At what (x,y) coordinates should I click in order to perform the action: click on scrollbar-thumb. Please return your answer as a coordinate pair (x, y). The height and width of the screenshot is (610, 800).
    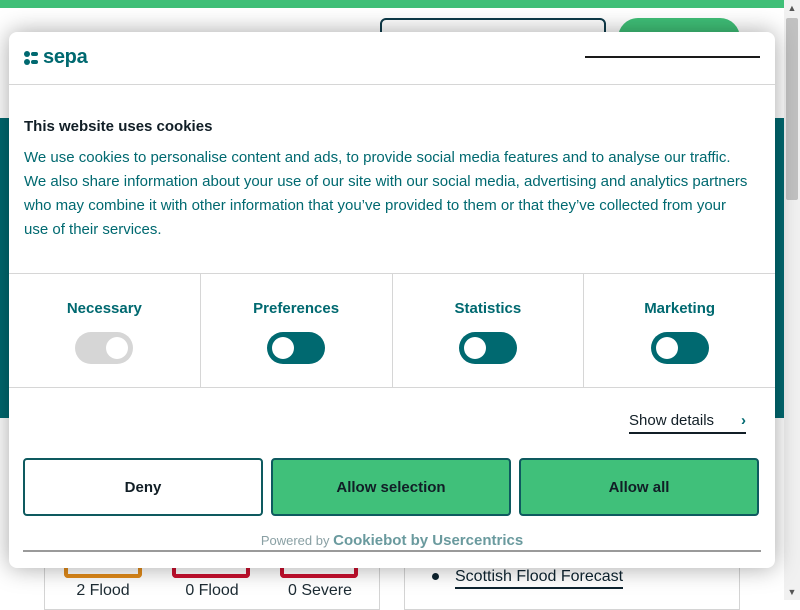
    Looking at the image, I should click on (792, 109).